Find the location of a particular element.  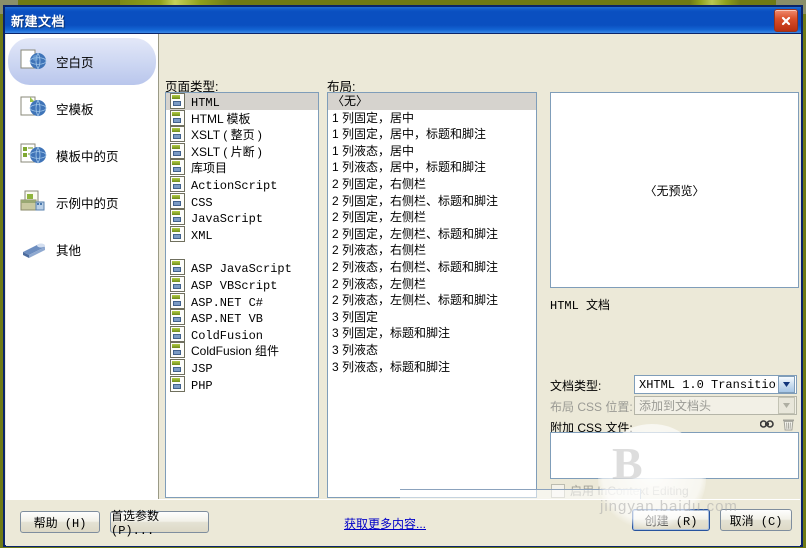

doctype-select: XHTML 1.0 Transitional is located at coordinates (715, 384).